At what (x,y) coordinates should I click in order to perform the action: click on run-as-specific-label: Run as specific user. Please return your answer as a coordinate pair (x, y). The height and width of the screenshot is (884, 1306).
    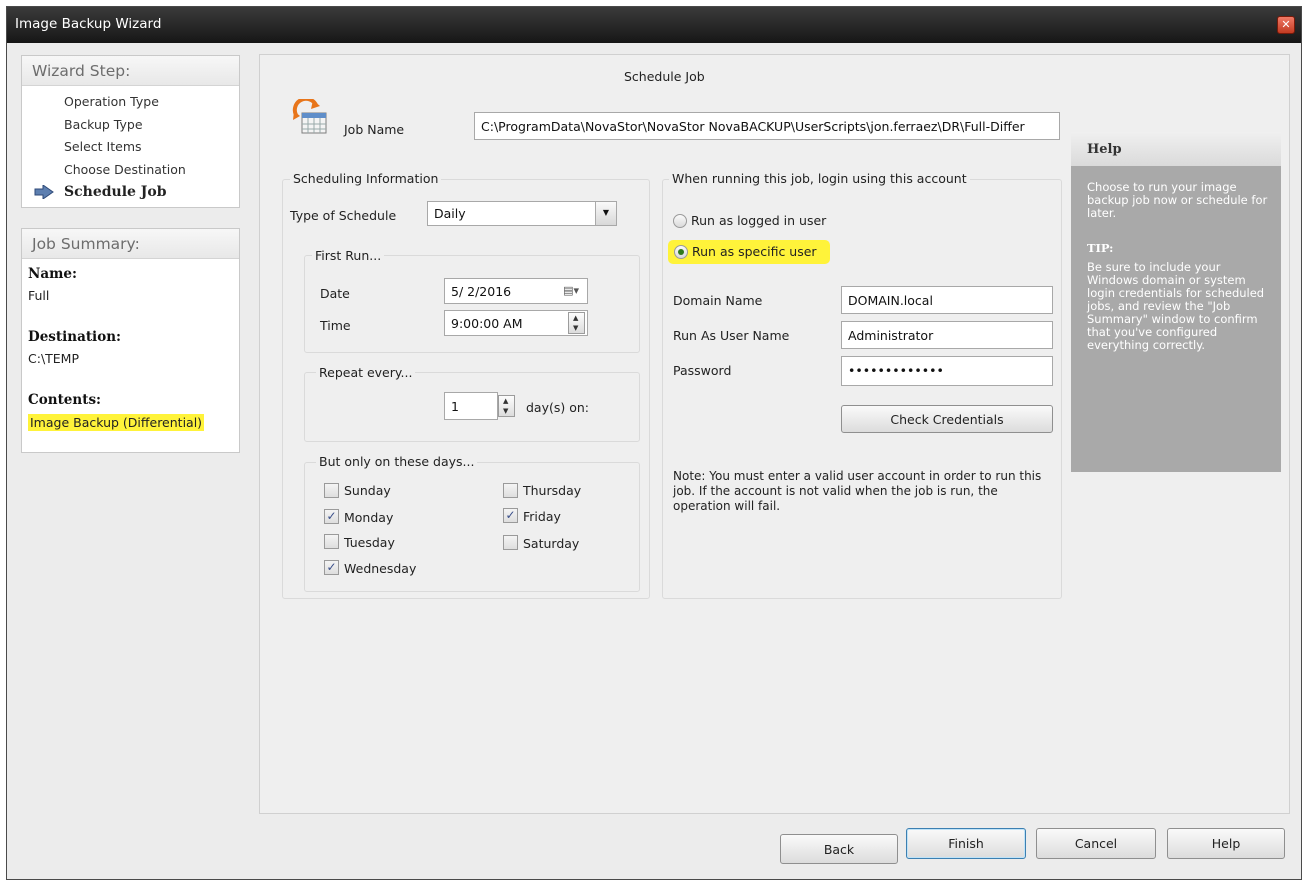
    Looking at the image, I should click on (754, 251).